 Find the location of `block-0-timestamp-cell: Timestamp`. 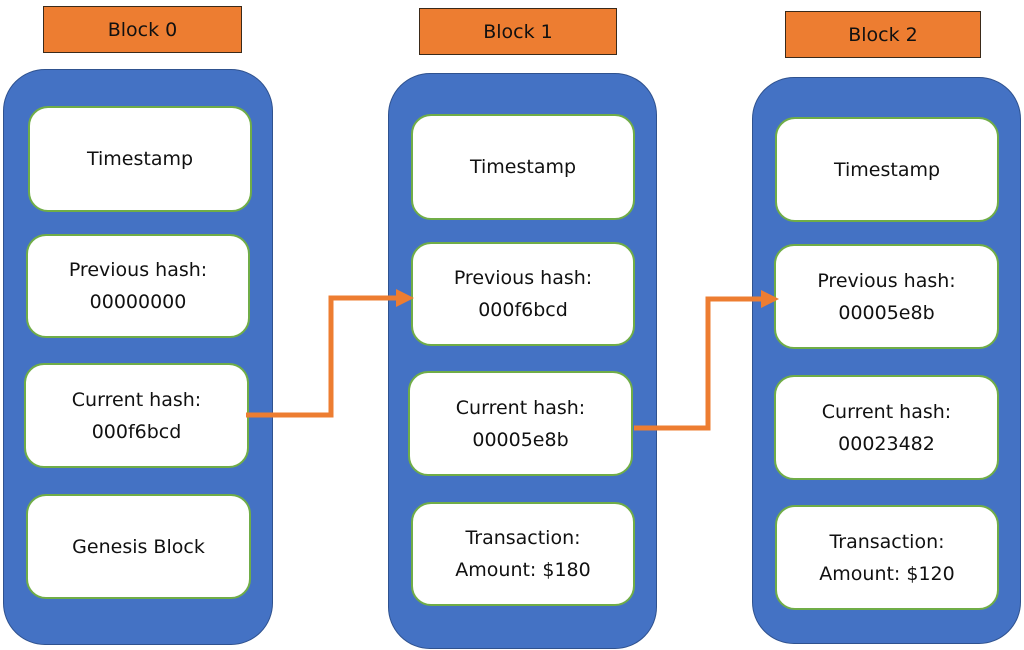

block-0-timestamp-cell: Timestamp is located at coordinates (140, 159).